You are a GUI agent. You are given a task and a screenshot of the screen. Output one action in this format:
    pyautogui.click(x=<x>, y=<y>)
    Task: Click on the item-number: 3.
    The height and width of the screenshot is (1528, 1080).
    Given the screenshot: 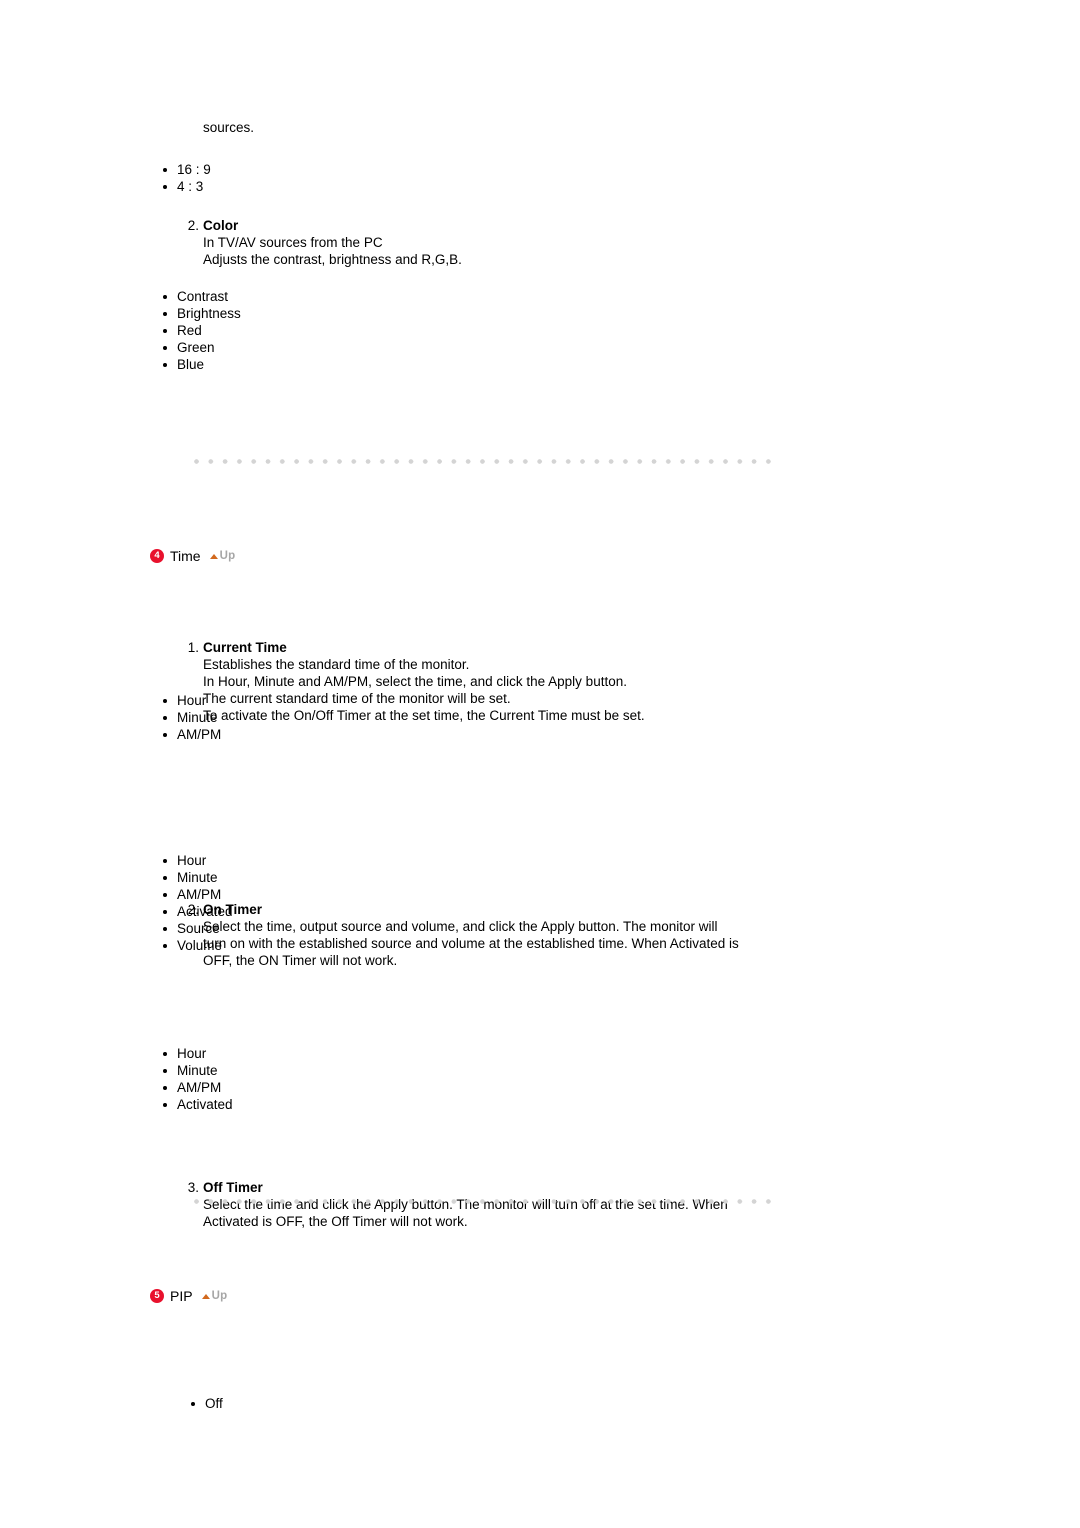 What is the action you would take?
    pyautogui.click(x=193, y=1187)
    